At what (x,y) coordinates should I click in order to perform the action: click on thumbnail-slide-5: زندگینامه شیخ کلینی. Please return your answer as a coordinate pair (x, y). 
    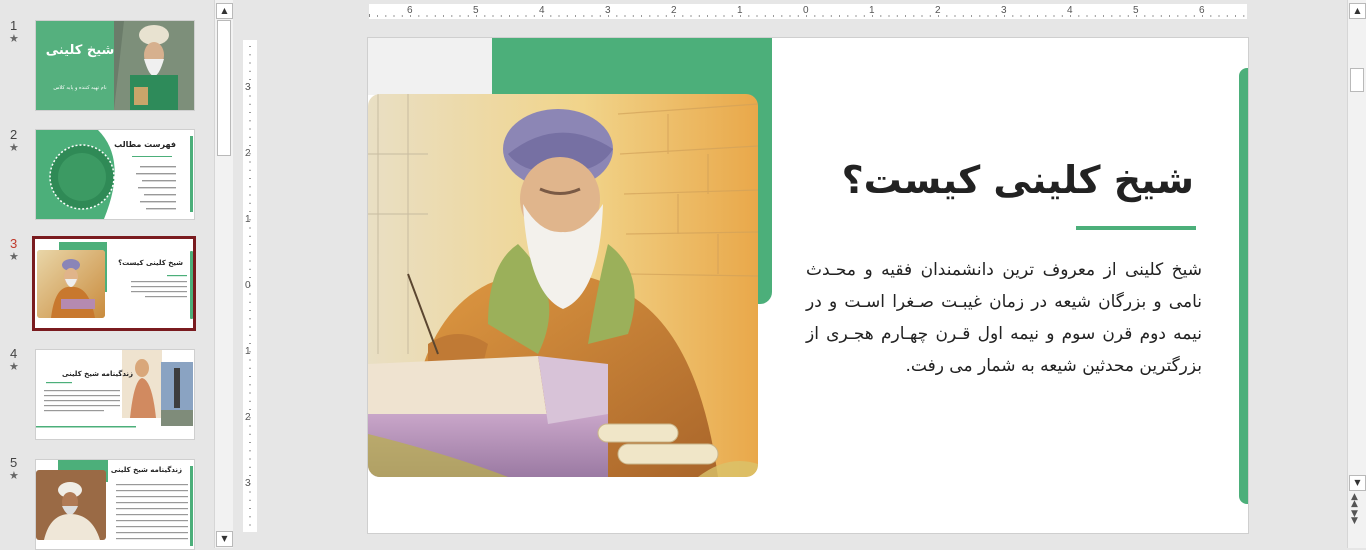
    Looking at the image, I should click on (115, 504).